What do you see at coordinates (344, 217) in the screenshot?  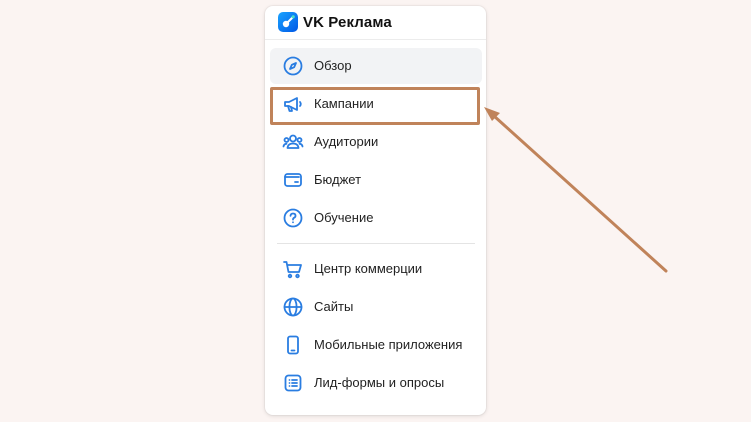 I see `menu-item-label: Обучение` at bounding box center [344, 217].